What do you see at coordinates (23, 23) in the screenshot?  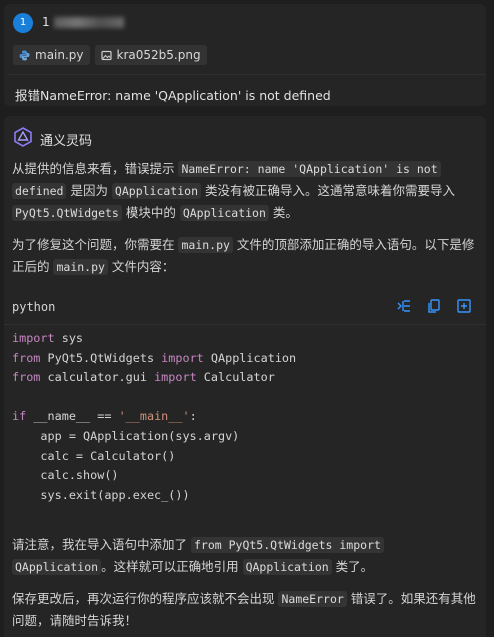 I see `user-avatar: 1` at bounding box center [23, 23].